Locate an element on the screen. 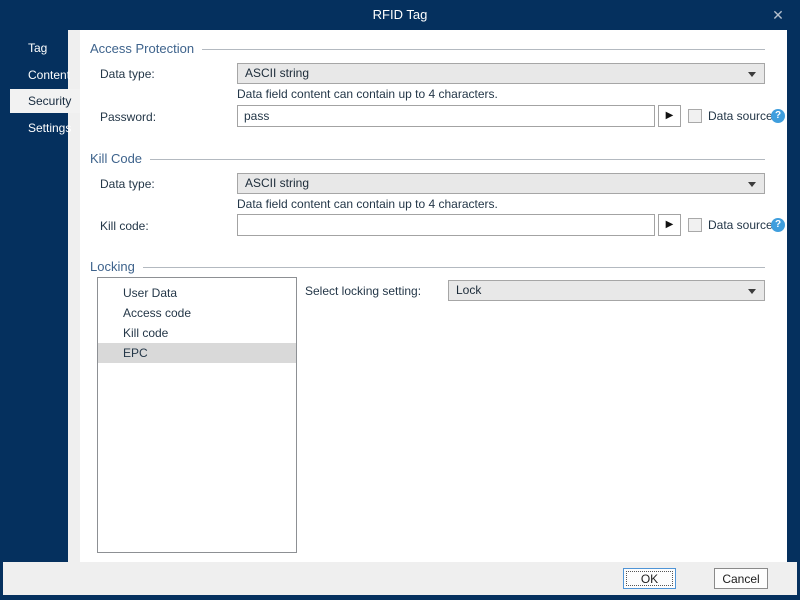  password-label: Password: is located at coordinates (128, 117).